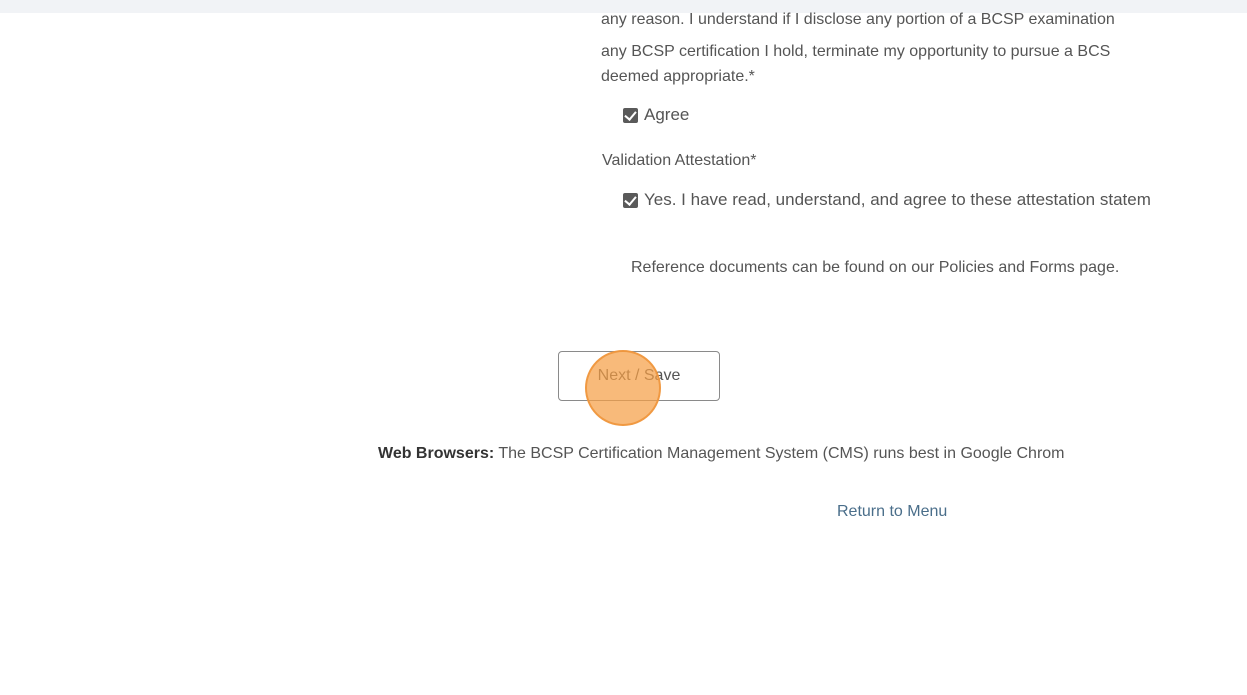  Describe the element at coordinates (678, 76) in the screenshot. I see `attestation-text-line-3: deemed appropriate.*` at that location.